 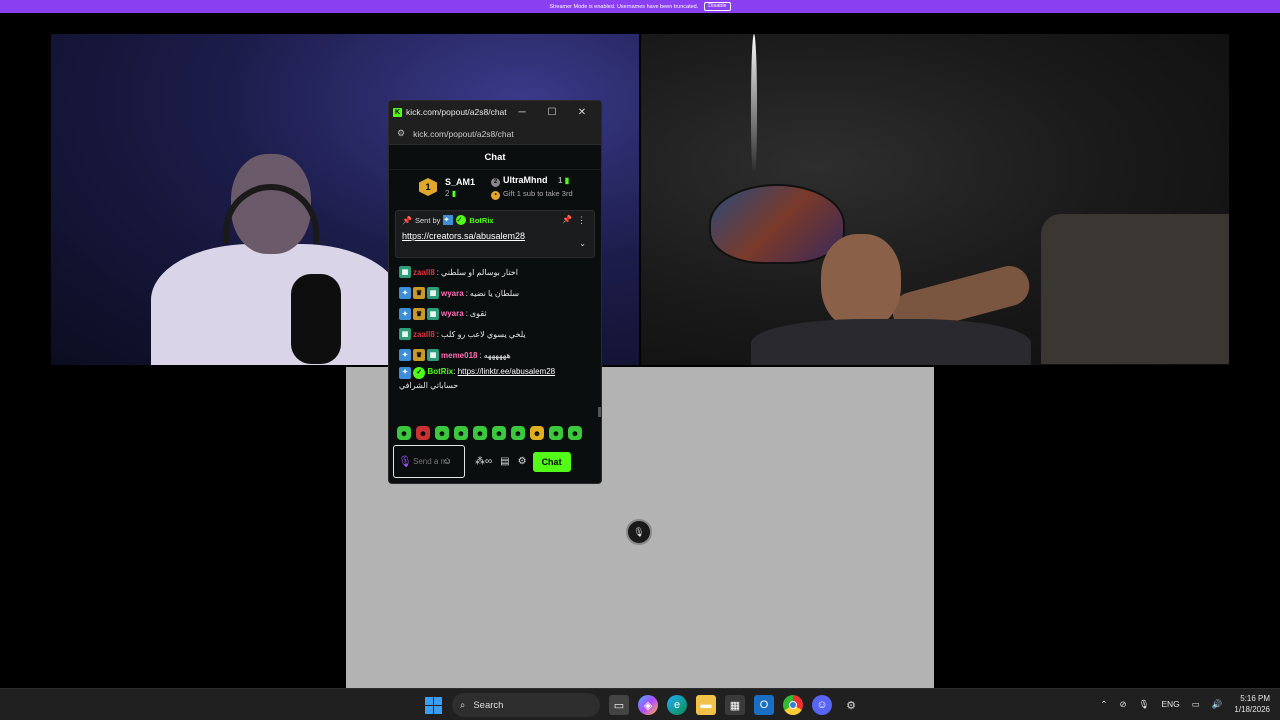 I want to click on file-explorer-icon: ▬, so click(x=706, y=705).